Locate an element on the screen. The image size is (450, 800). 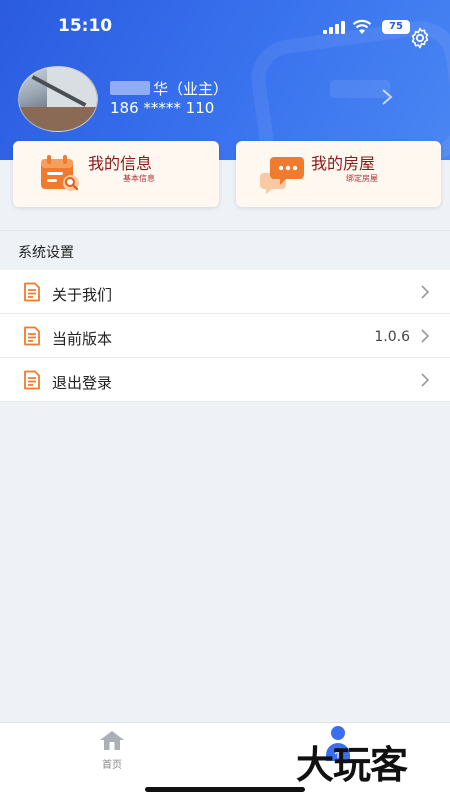
tab-home: 首页 is located at coordinates (112, 750).